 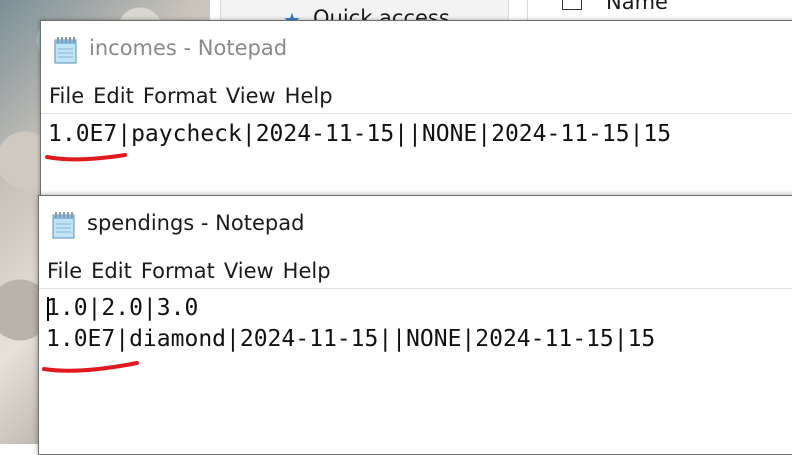 What do you see at coordinates (122, 308) in the screenshot?
I see `text-line: 1.0|2.0|3.0` at bounding box center [122, 308].